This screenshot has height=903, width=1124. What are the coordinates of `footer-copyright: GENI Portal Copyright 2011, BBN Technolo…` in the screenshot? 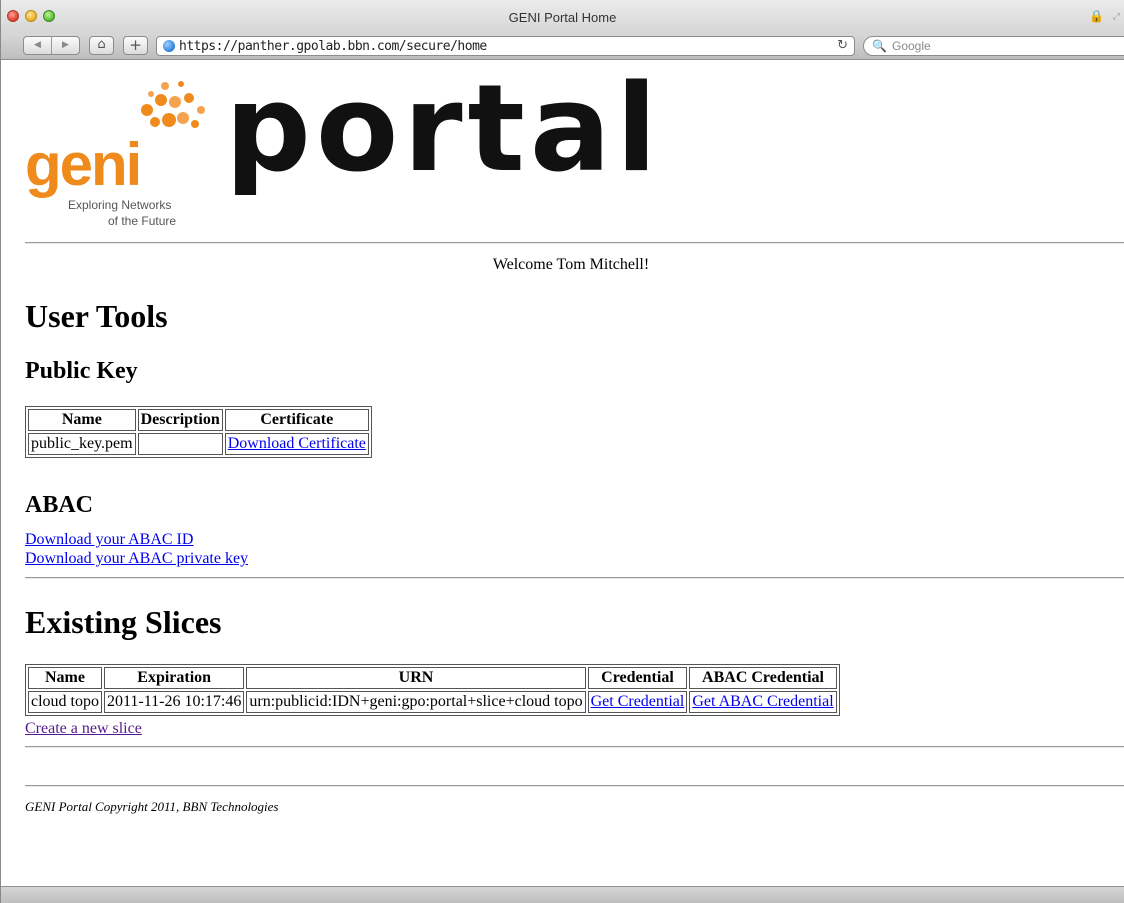 It's located at (152, 806).